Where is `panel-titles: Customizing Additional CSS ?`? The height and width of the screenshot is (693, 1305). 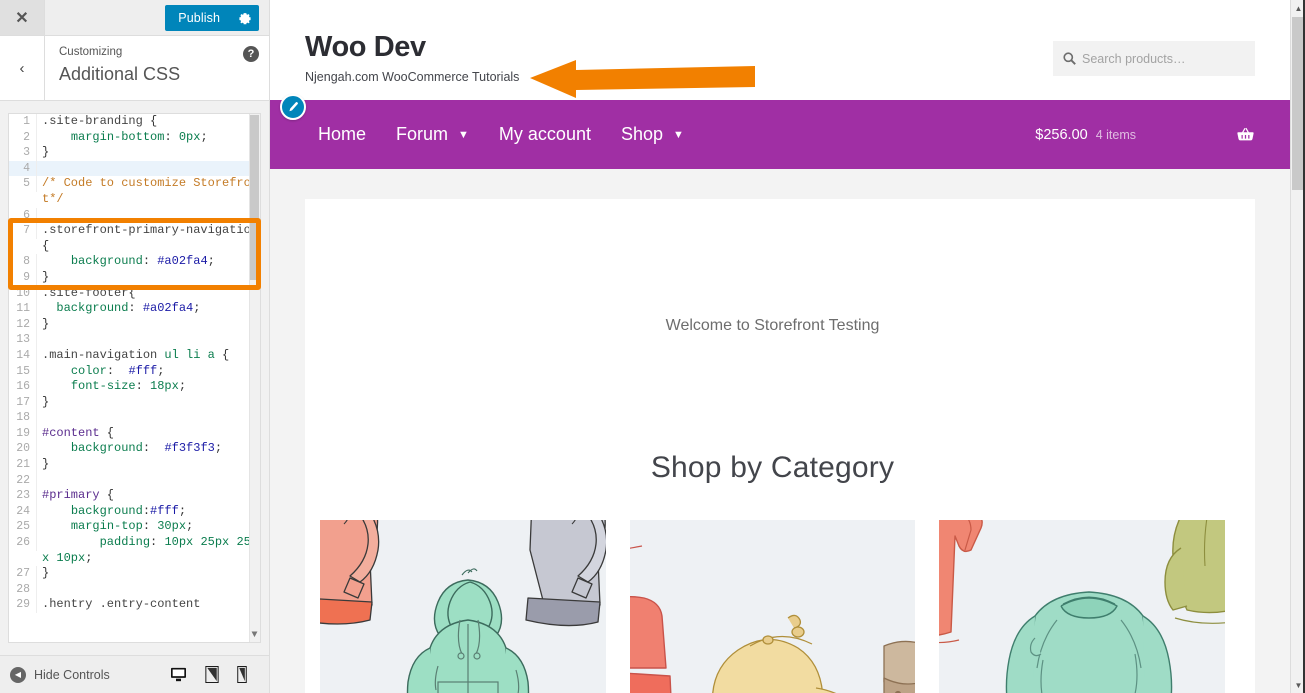
panel-titles: Customizing Additional CSS ? is located at coordinates (157, 68).